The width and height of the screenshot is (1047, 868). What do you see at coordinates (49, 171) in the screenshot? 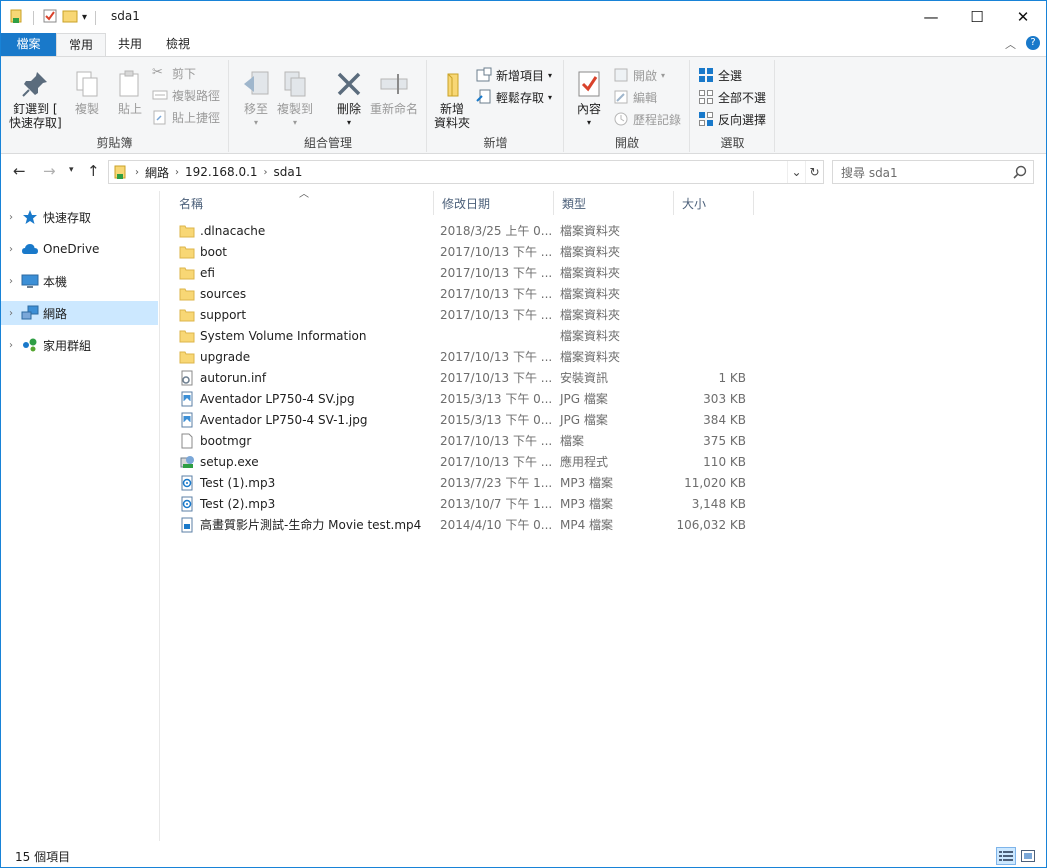
I see `forward-arrow-icon: →` at bounding box center [49, 171].